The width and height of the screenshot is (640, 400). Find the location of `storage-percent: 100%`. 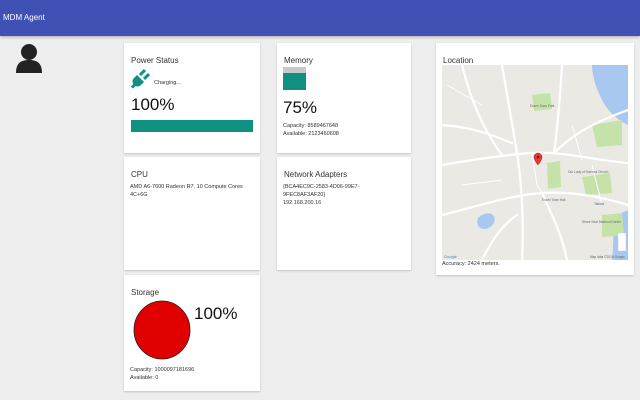

storage-percent: 100% is located at coordinates (216, 313).